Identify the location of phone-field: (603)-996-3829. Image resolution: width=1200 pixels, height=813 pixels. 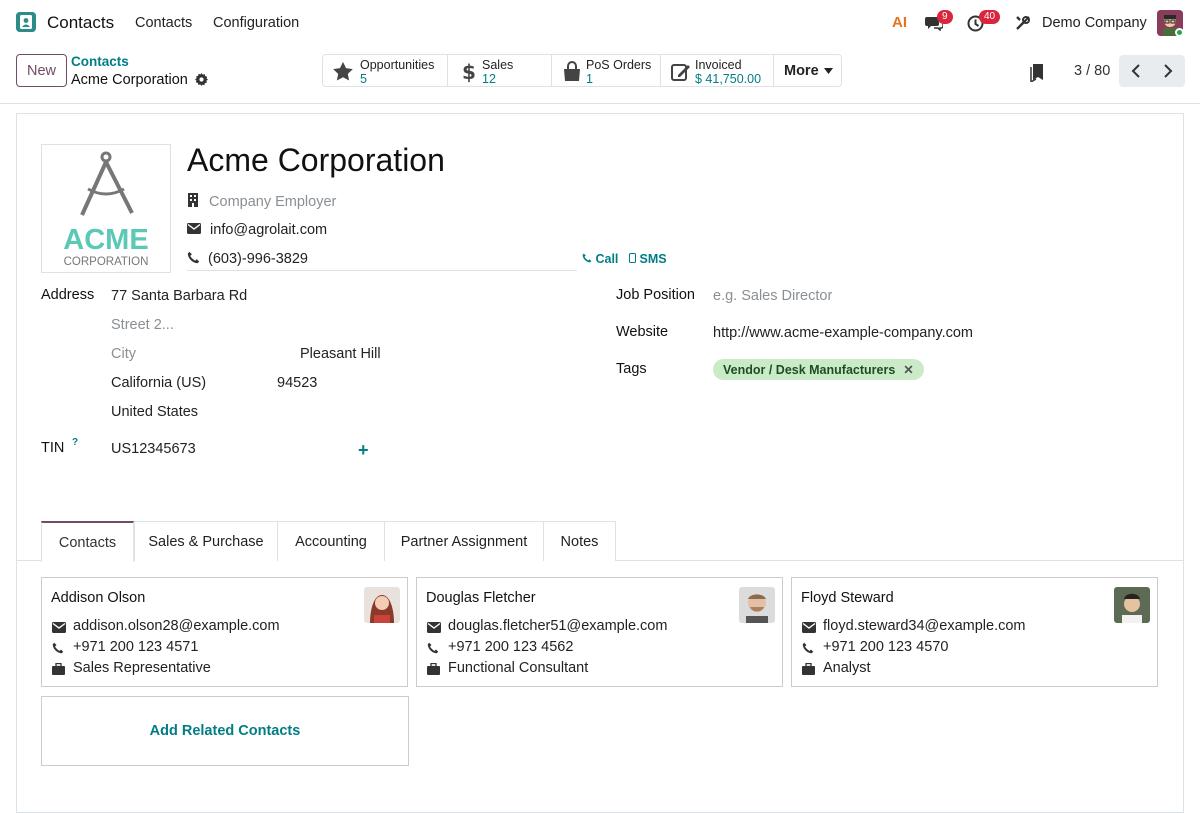
(247, 259).